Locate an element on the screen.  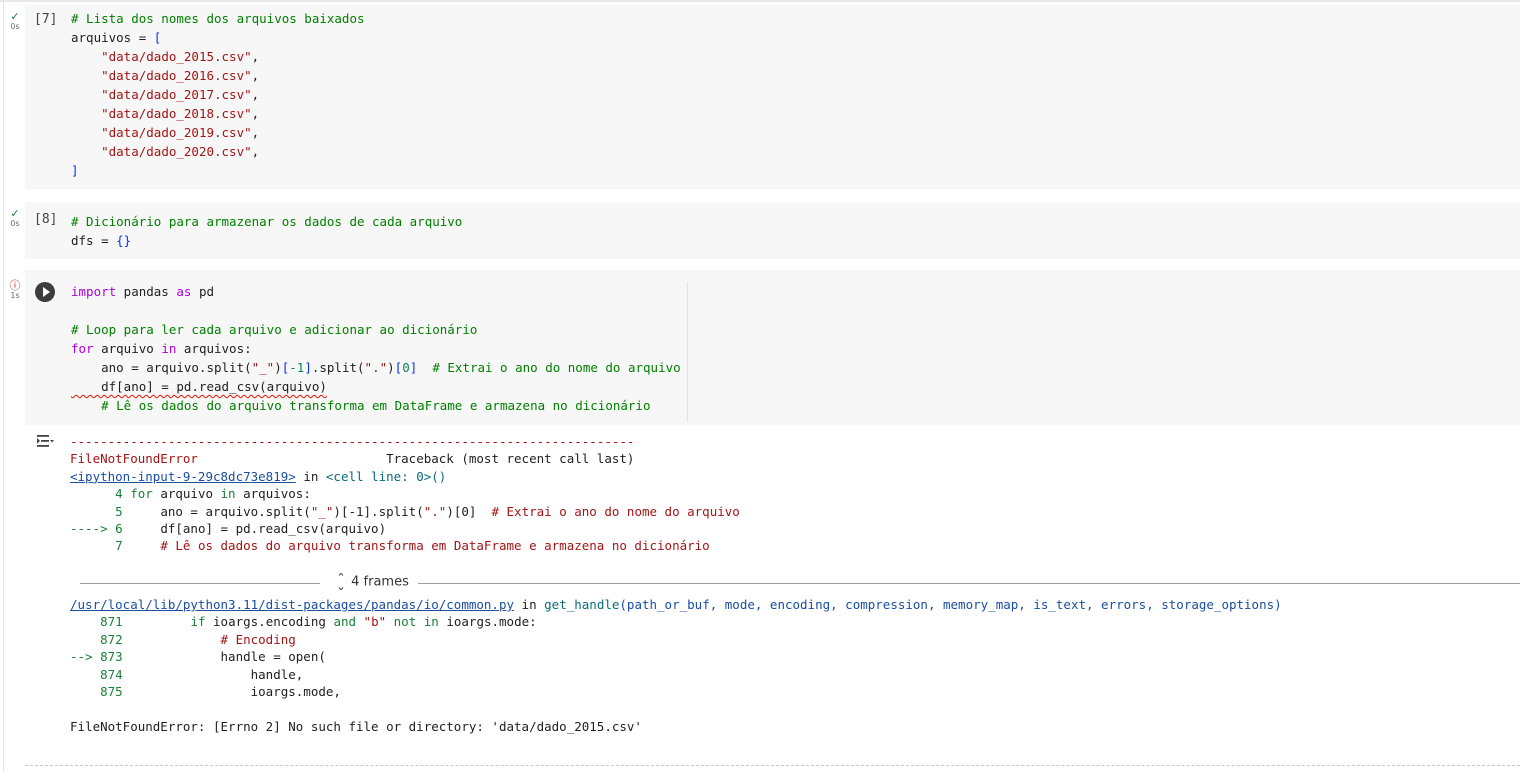
traceback-label: Traceback (most recent call last) is located at coordinates (510, 459).